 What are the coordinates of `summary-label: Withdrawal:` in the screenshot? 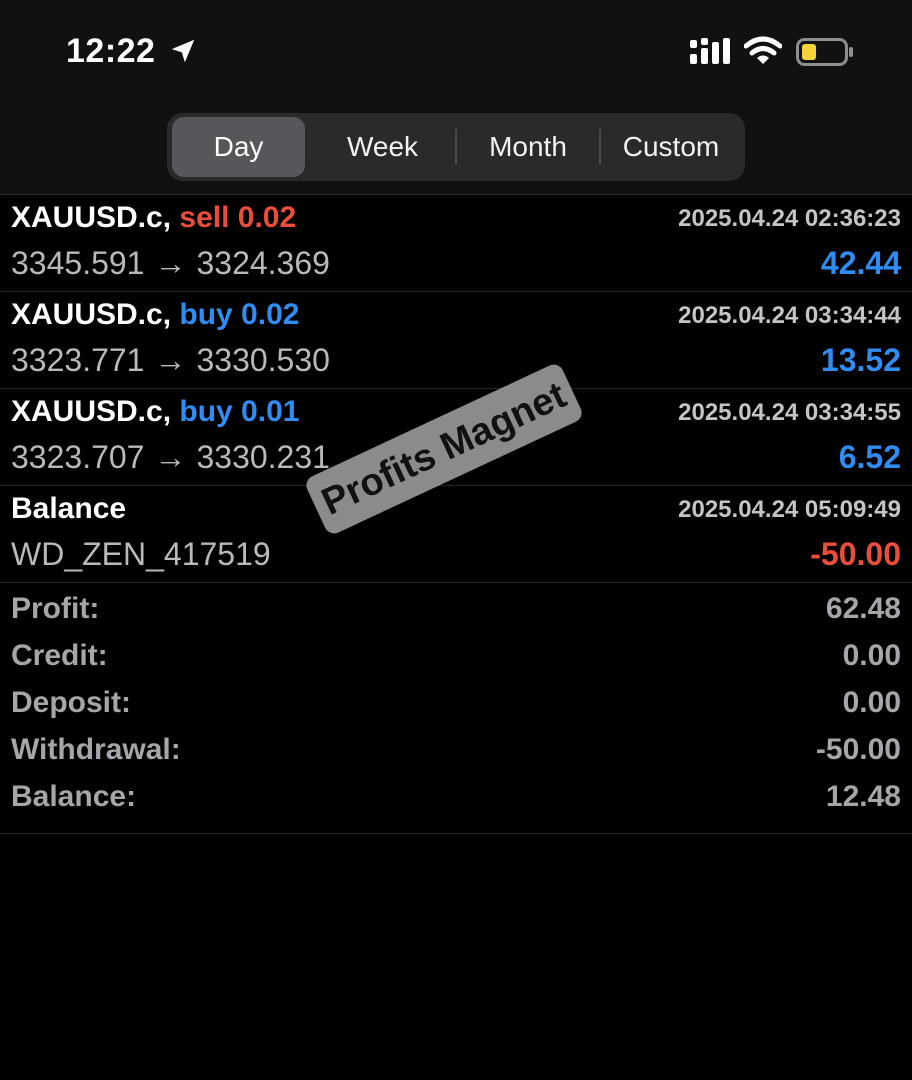 It's located at (96, 749).